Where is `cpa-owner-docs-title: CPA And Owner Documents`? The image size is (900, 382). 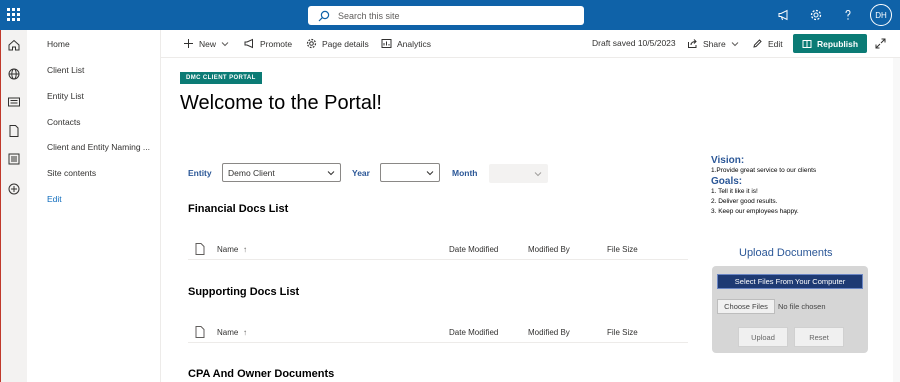 cpa-owner-docs-title: CPA And Owner Documents is located at coordinates (261, 374).